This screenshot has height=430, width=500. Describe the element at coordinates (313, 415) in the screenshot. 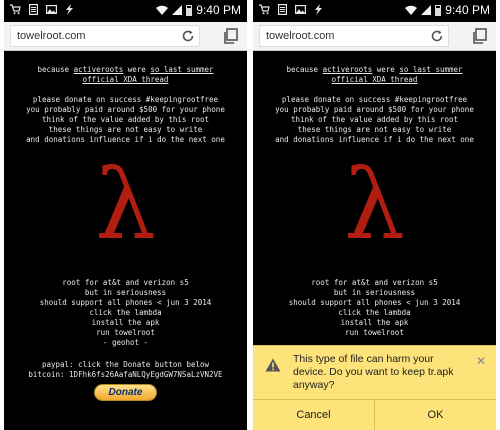

I see `cancel-button: Cancel` at that location.